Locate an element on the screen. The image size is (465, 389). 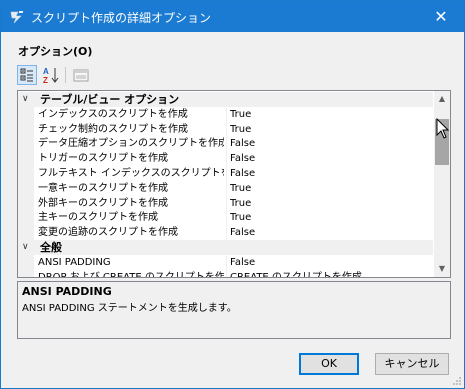
description-title: ANSI PADDING is located at coordinates (67, 291).